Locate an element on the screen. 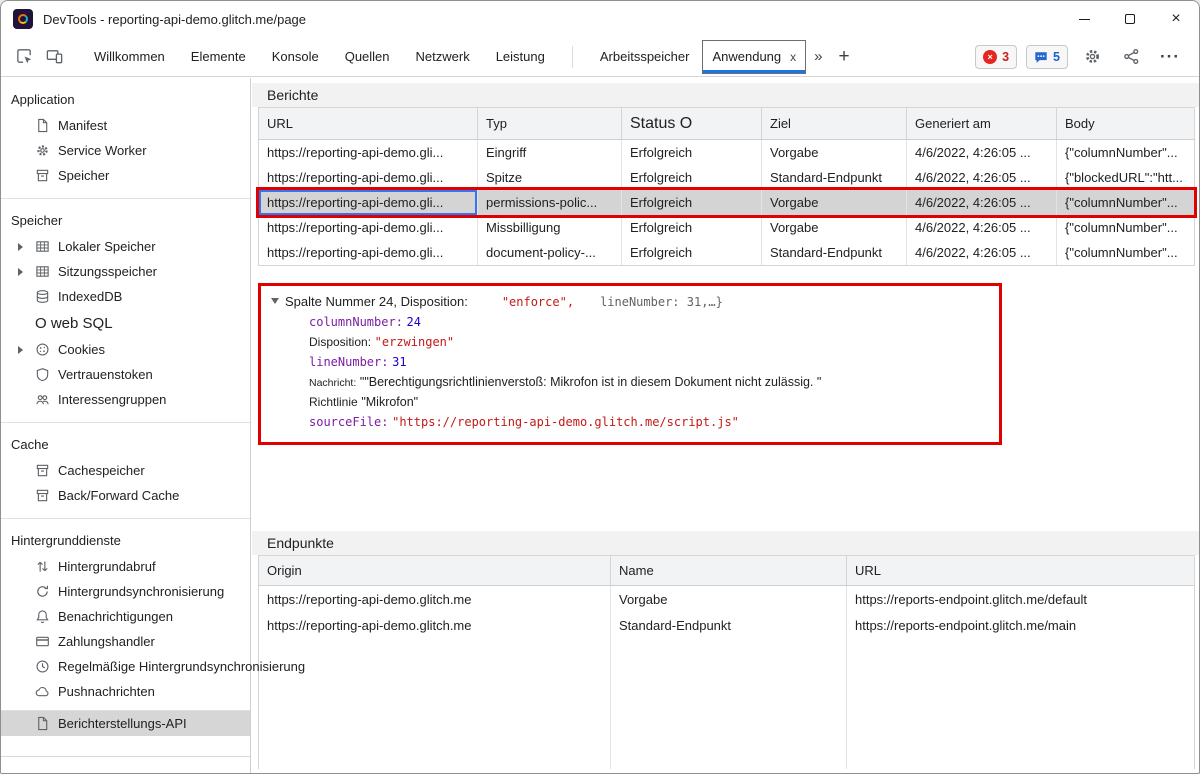 The width and height of the screenshot is (1200, 774). column-header-origin: Origin is located at coordinates (435, 570).